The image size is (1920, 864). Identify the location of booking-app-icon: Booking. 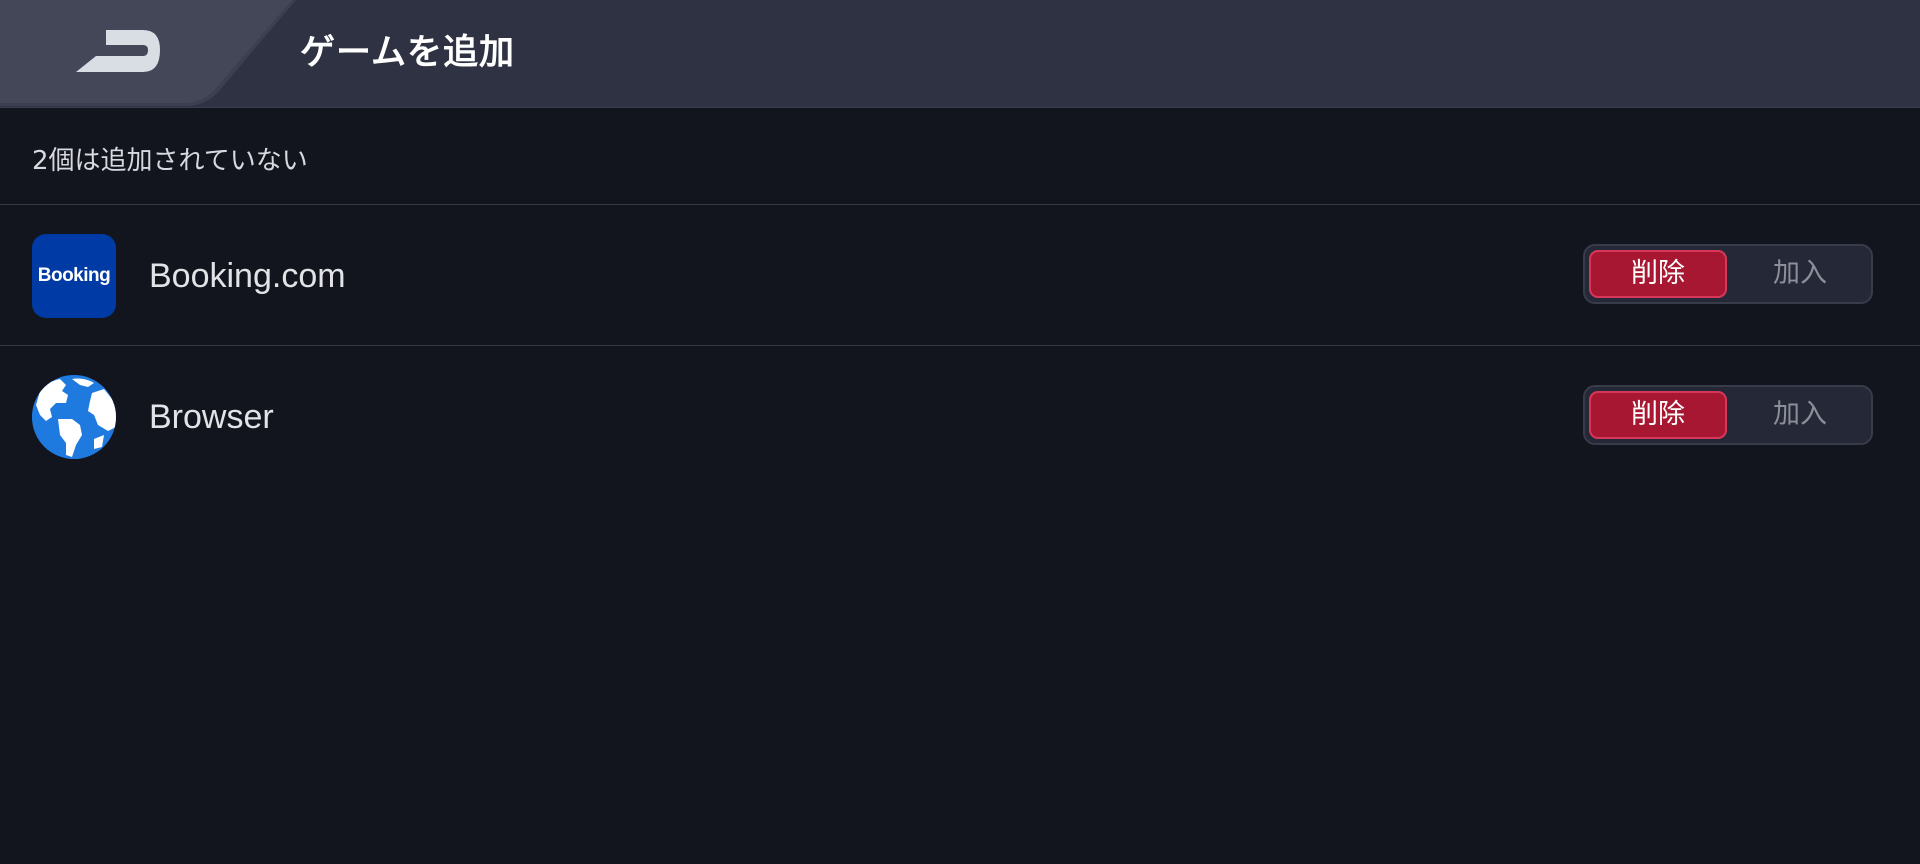
(74, 276).